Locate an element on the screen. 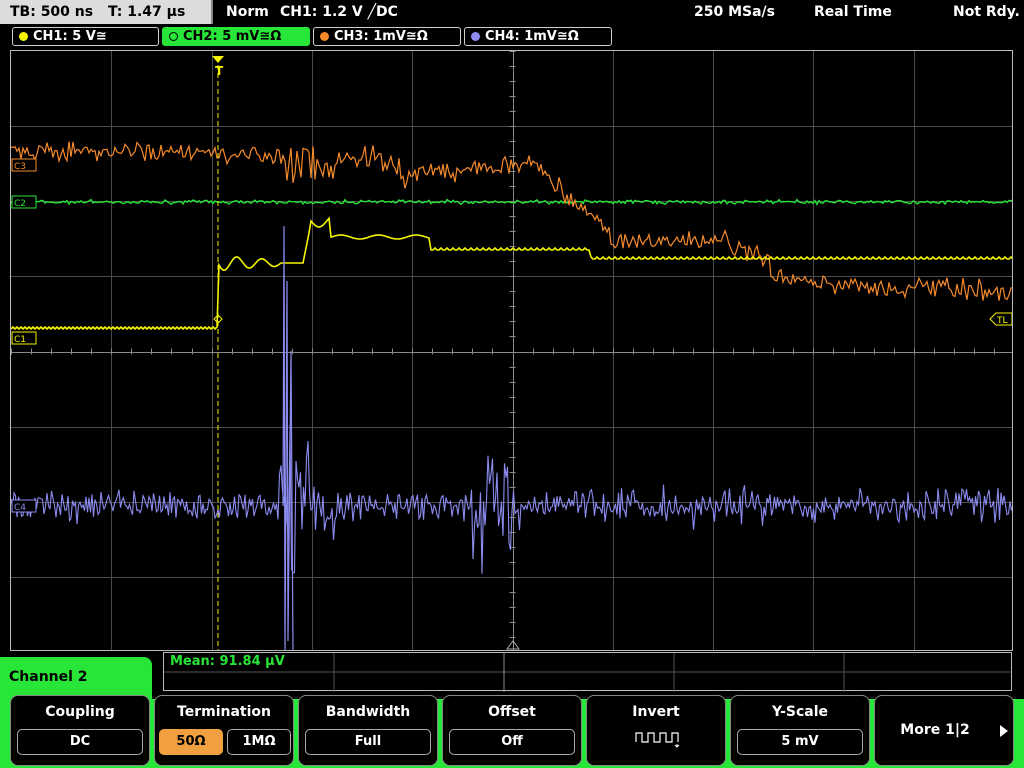 This screenshot has height=768, width=1024. acquisition-mode: Real Time is located at coordinates (853, 12).